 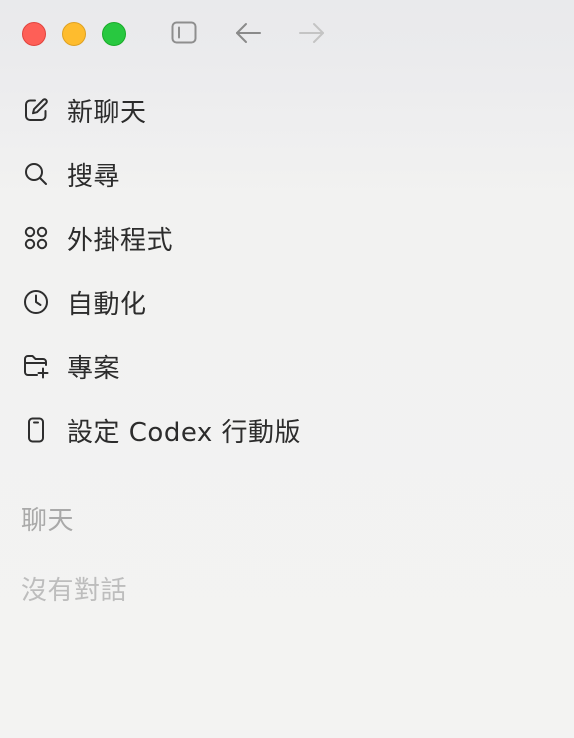 What do you see at coordinates (282, 110) in the screenshot?
I see `nav-item-new-chat: 新聊天` at bounding box center [282, 110].